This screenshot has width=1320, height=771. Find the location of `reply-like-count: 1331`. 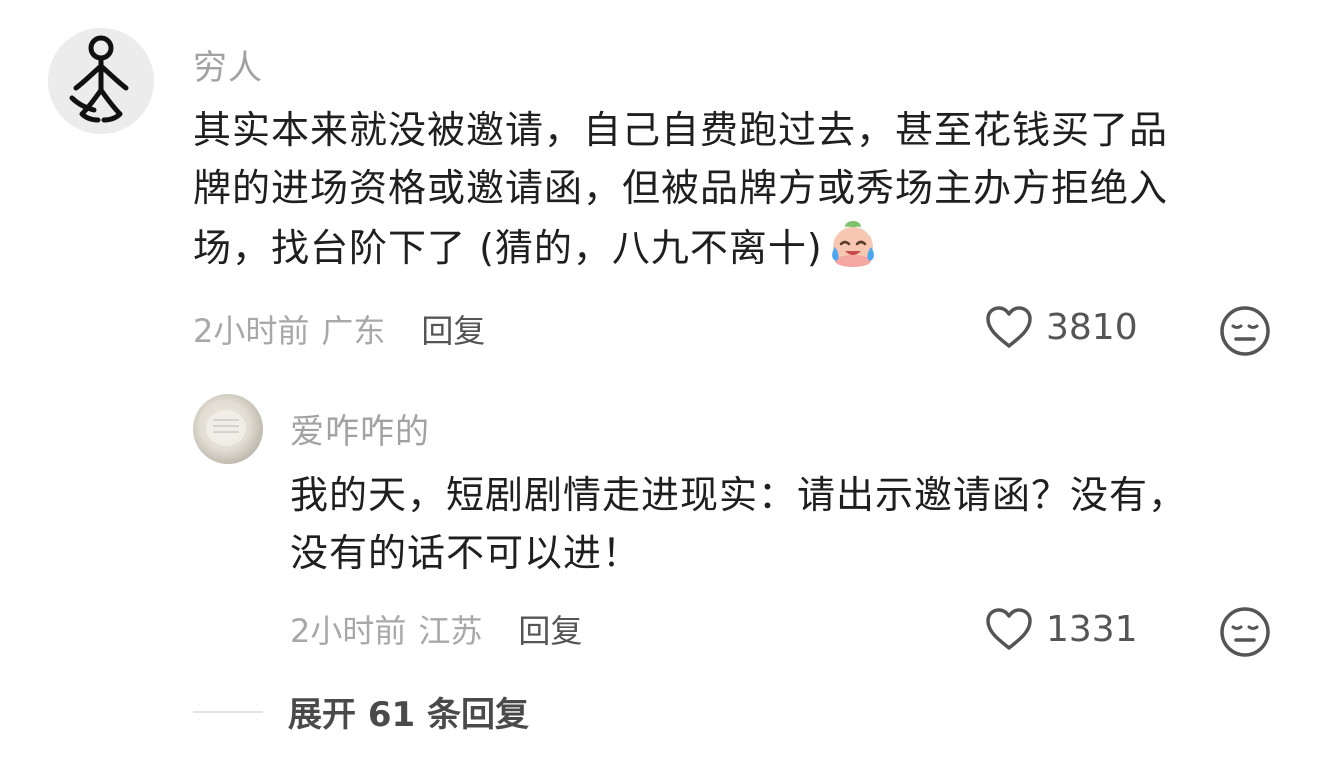

reply-like-count: 1331 is located at coordinates (1092, 629).